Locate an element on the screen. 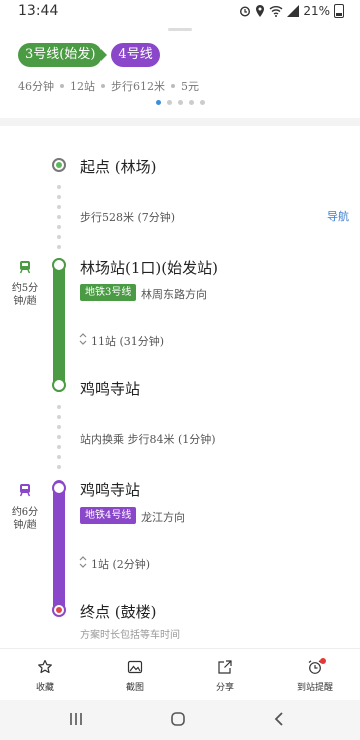  wifi-status-icon is located at coordinates (276, 11).